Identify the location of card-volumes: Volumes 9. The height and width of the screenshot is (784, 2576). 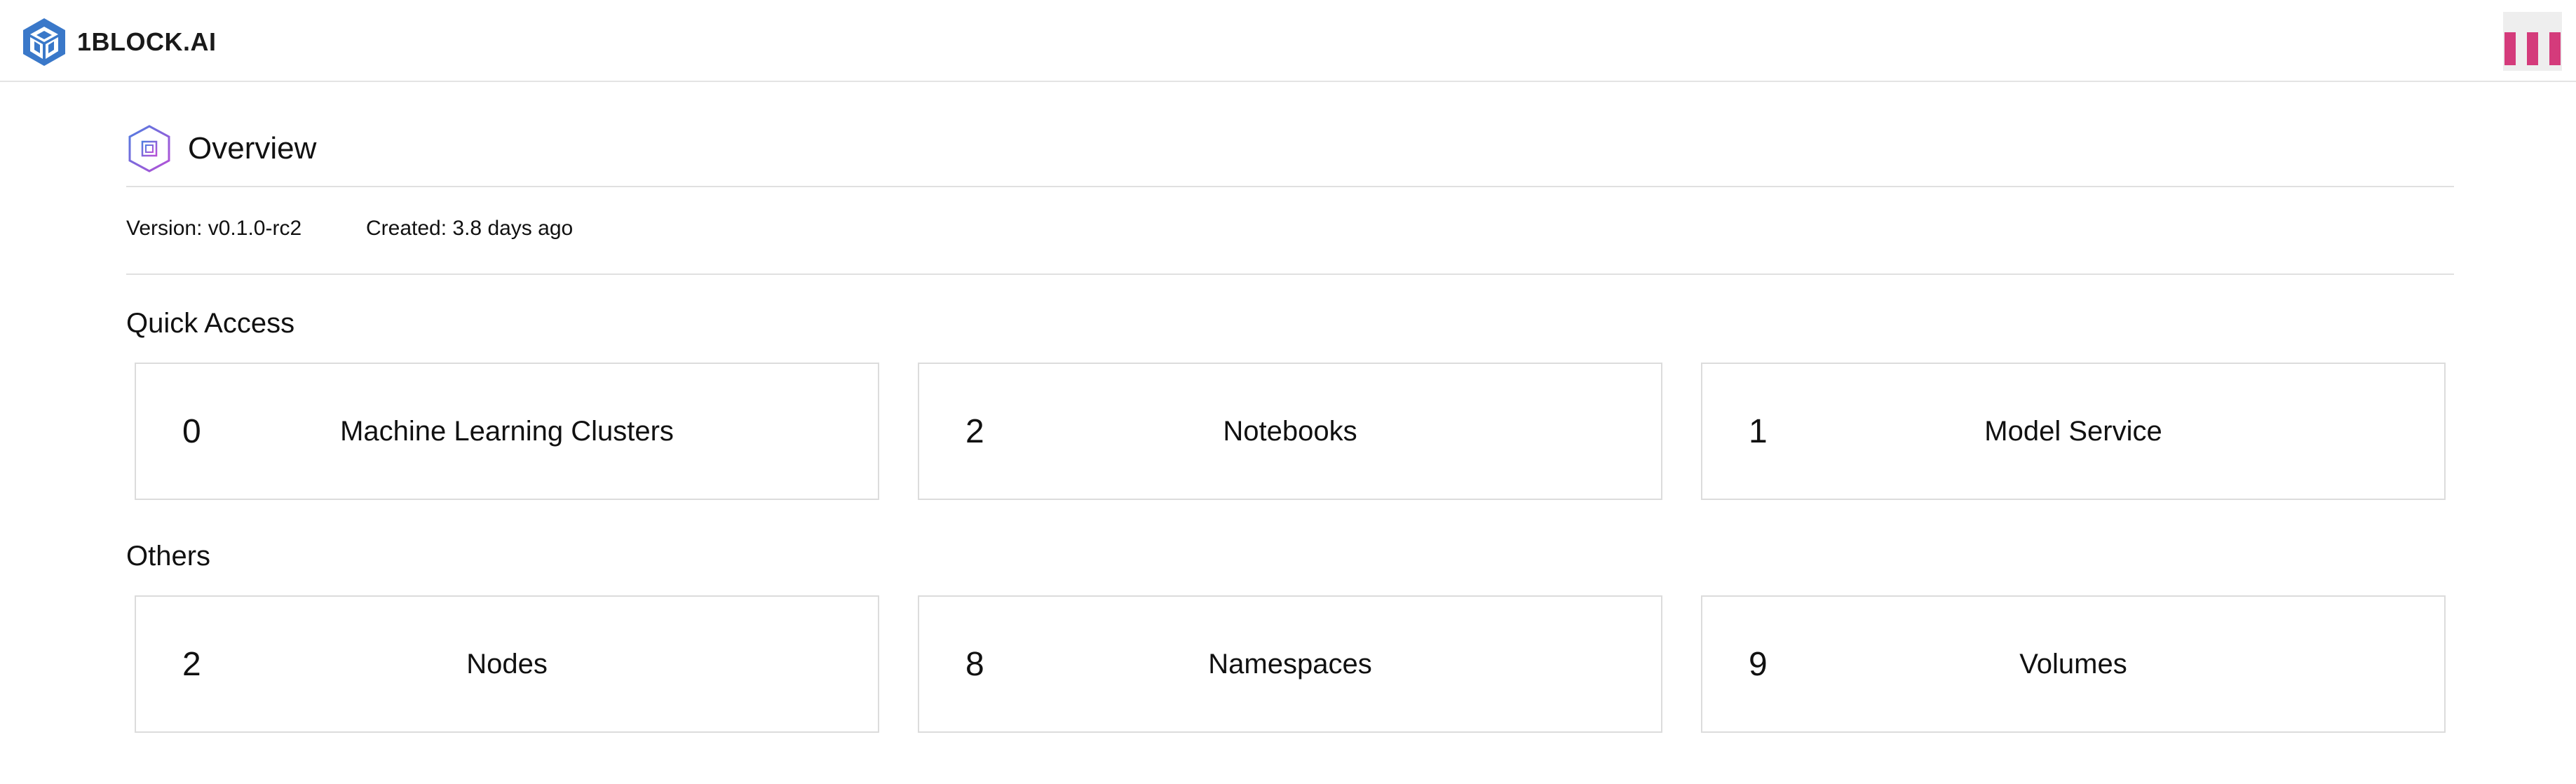
(2073, 664).